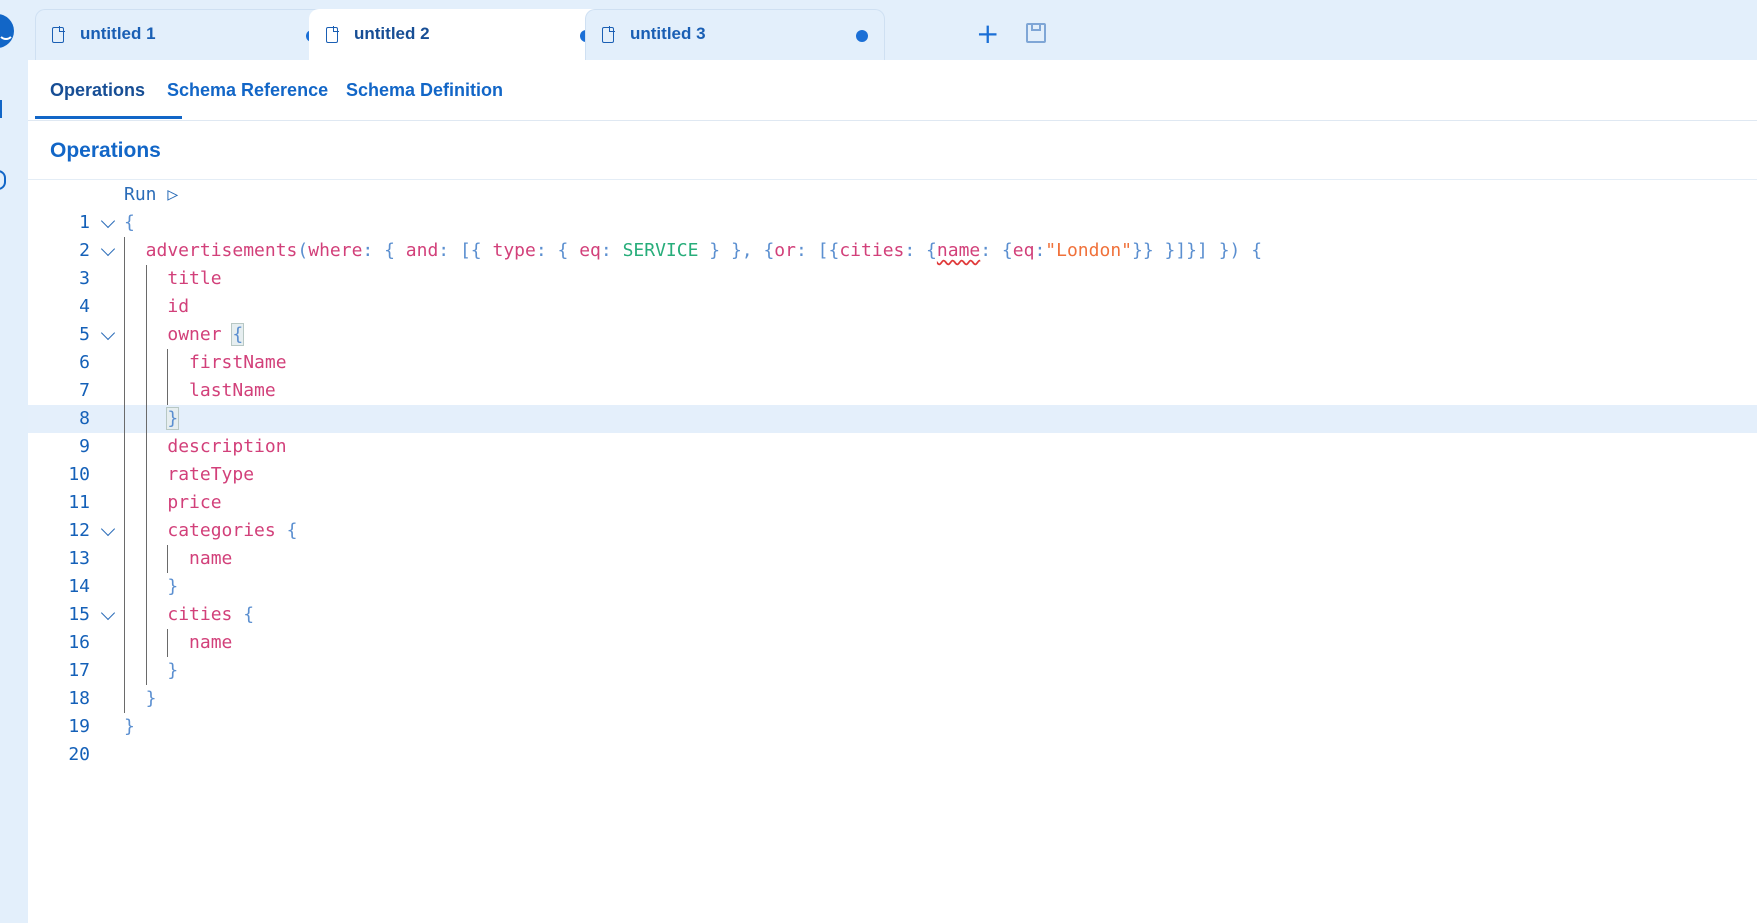  Describe the element at coordinates (151, 194) in the screenshot. I see `run-button: Run ▷` at that location.